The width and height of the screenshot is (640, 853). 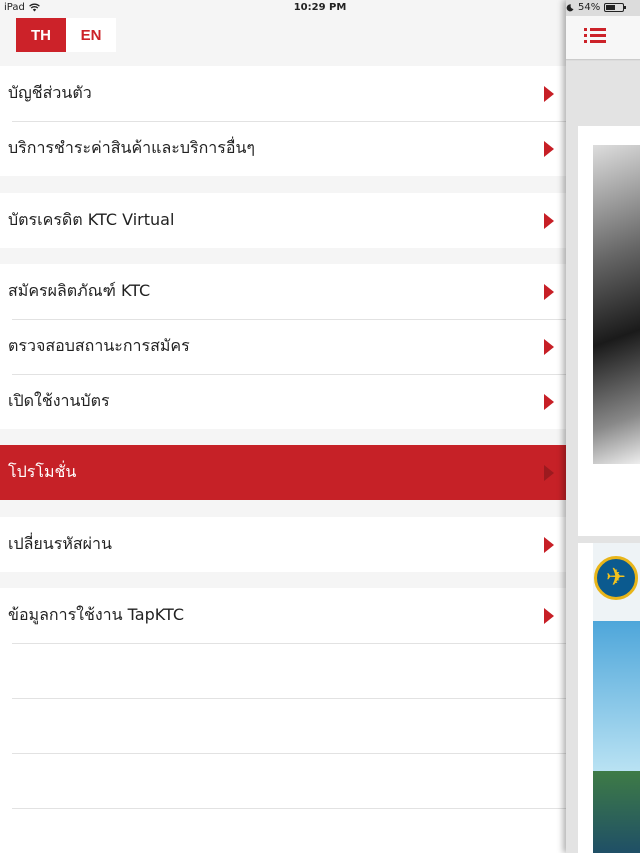 I want to click on language-th-button: TH, so click(x=41, y=35).